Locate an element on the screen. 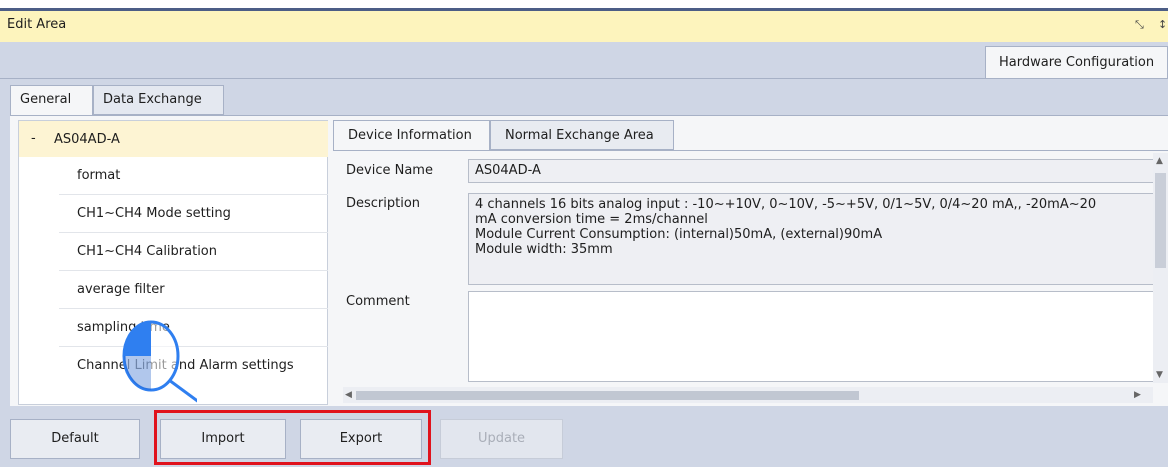 The height and width of the screenshot is (467, 1168). divider is located at coordinates (584, 78).